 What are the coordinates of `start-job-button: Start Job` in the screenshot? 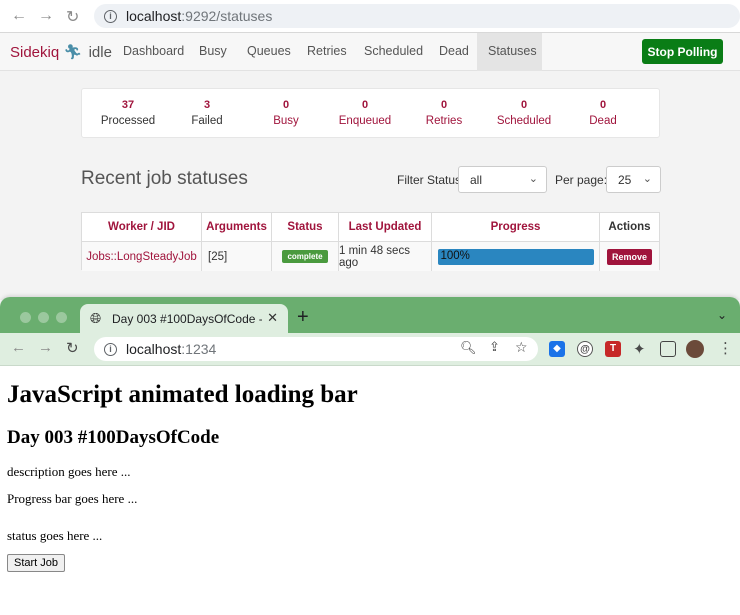 It's located at (36, 563).